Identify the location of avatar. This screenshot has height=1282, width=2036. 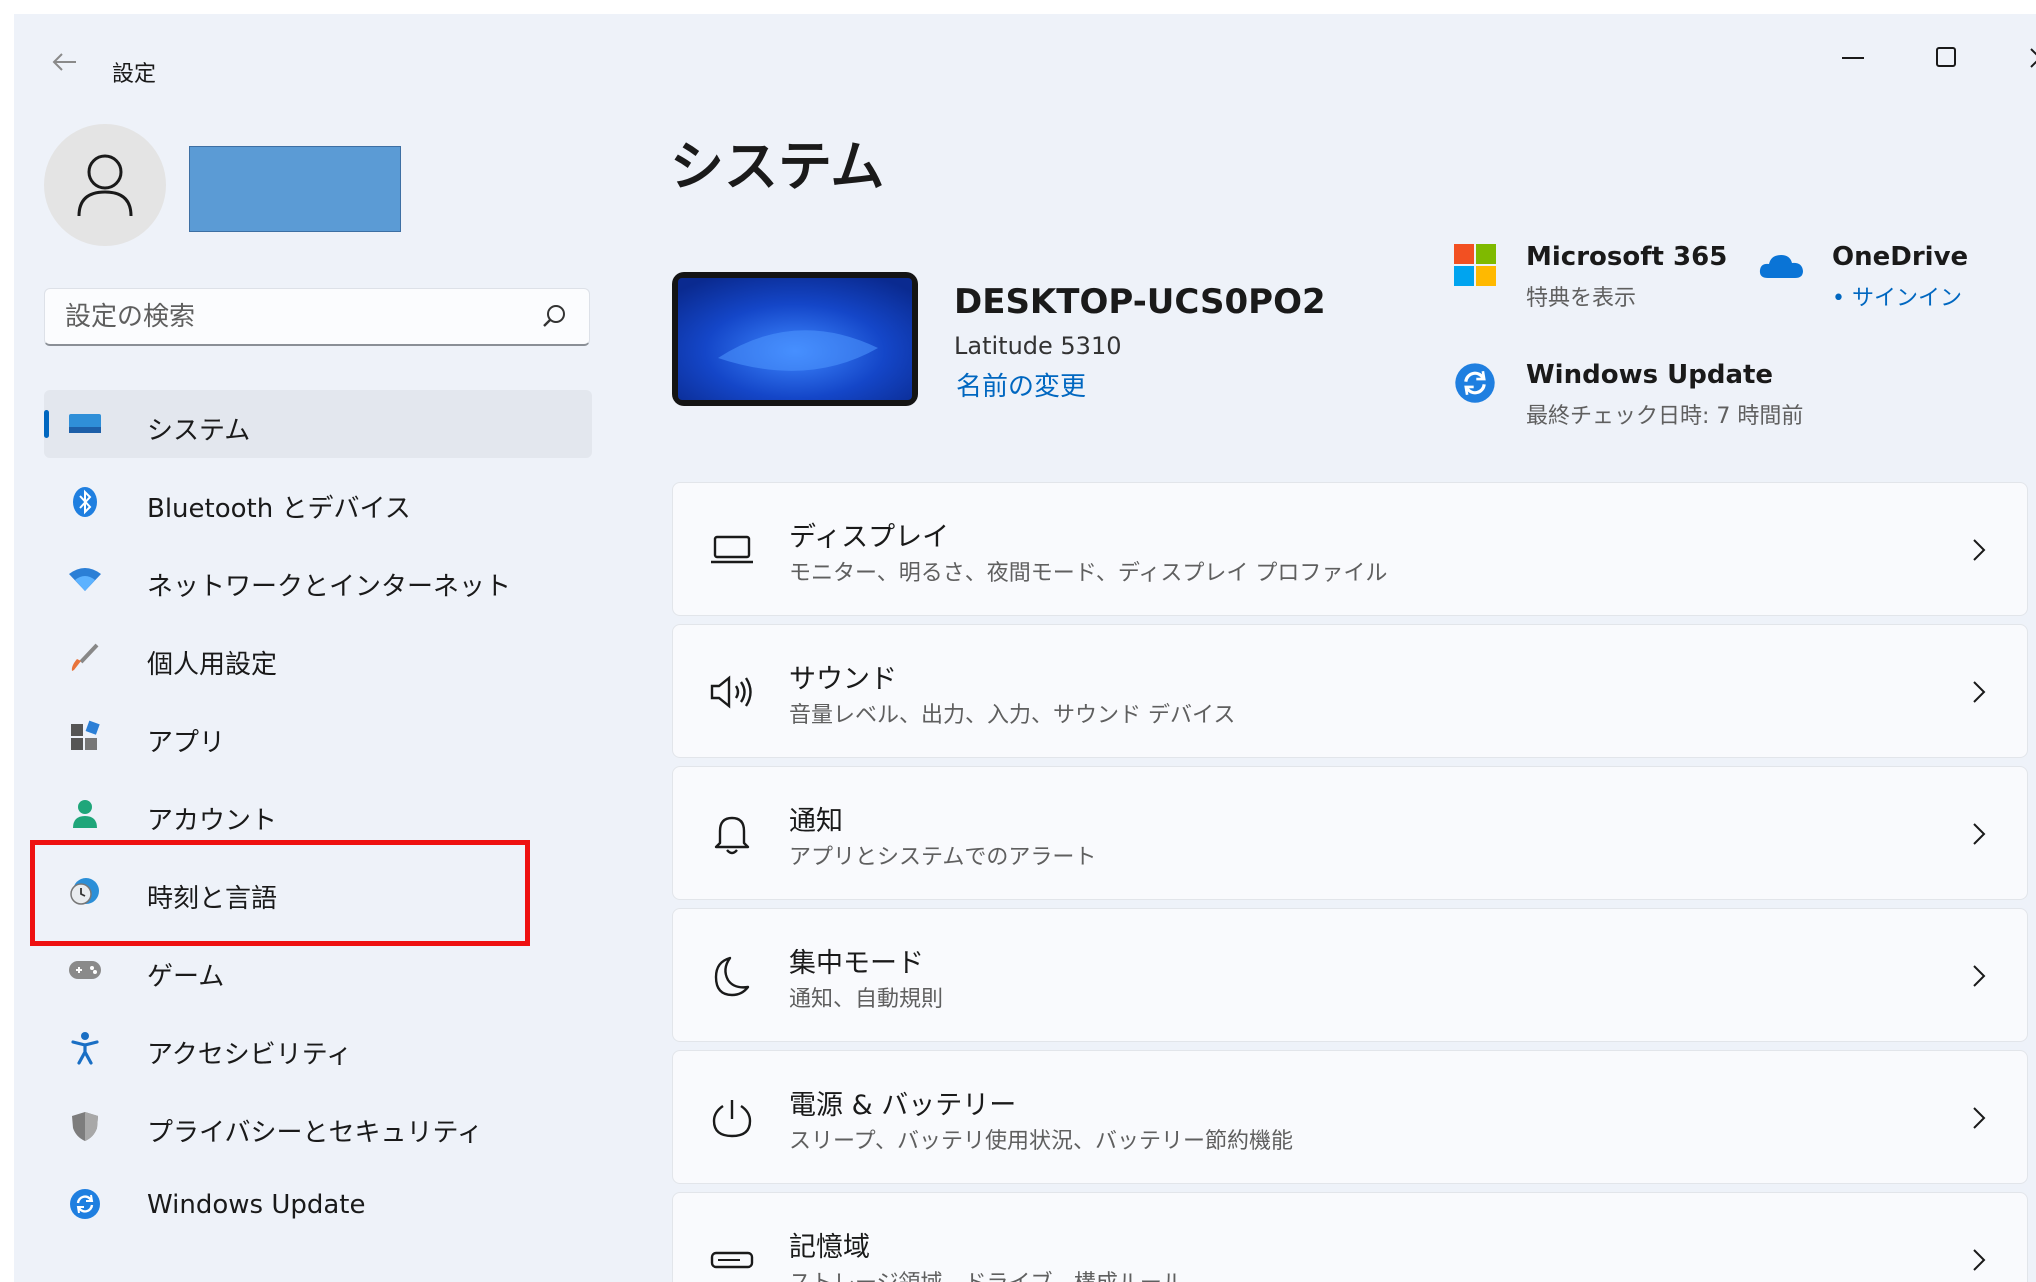
(105, 185).